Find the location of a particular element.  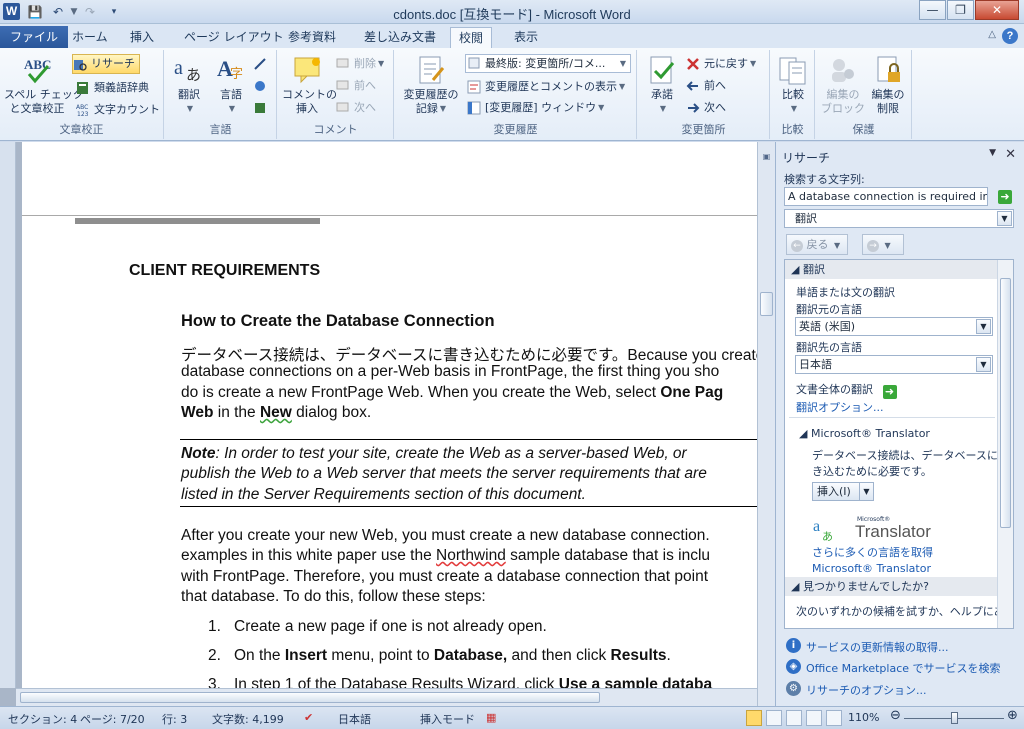

tab-review: 校閲 is located at coordinates (471, 37).